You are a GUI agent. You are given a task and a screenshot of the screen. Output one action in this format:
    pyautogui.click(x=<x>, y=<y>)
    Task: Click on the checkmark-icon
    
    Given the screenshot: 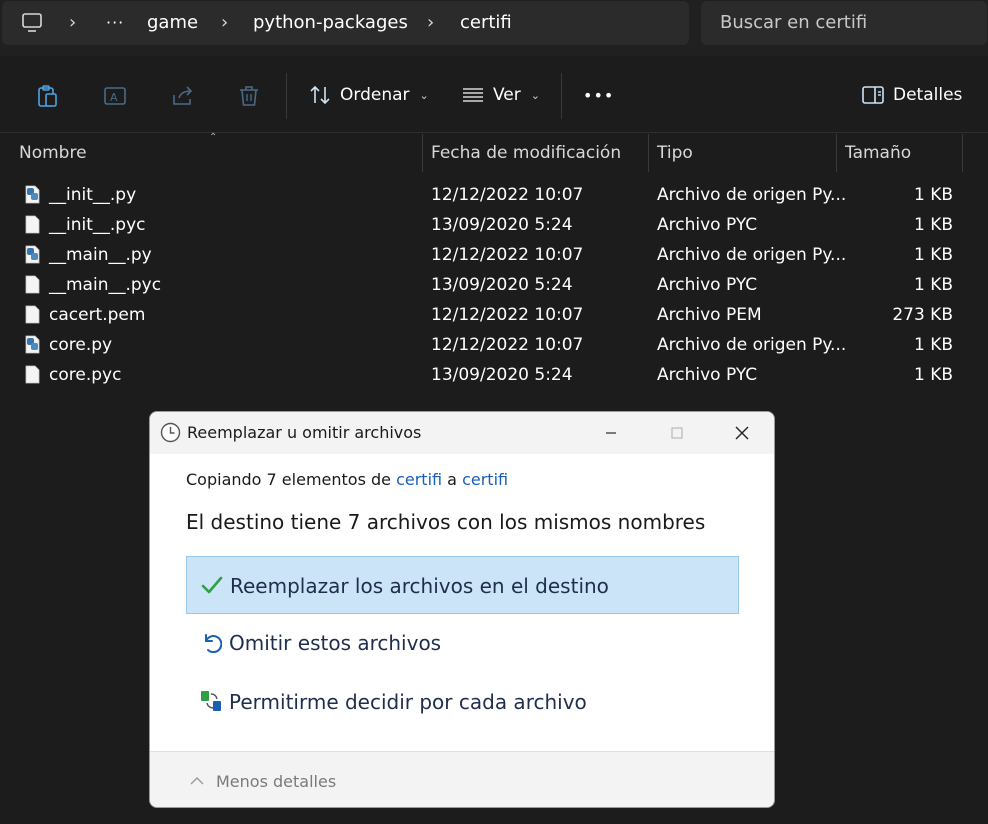 What is the action you would take?
    pyautogui.click(x=212, y=585)
    